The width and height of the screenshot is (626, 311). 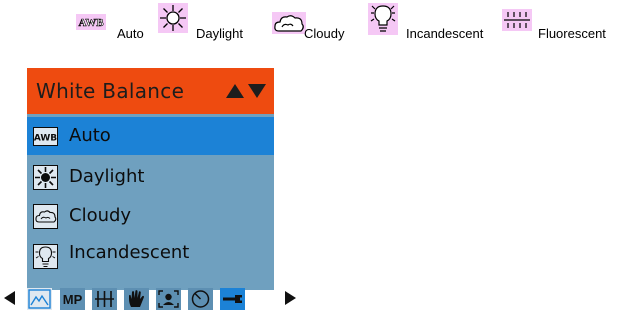 I want to click on menu-header: White Balance, so click(x=150, y=91).